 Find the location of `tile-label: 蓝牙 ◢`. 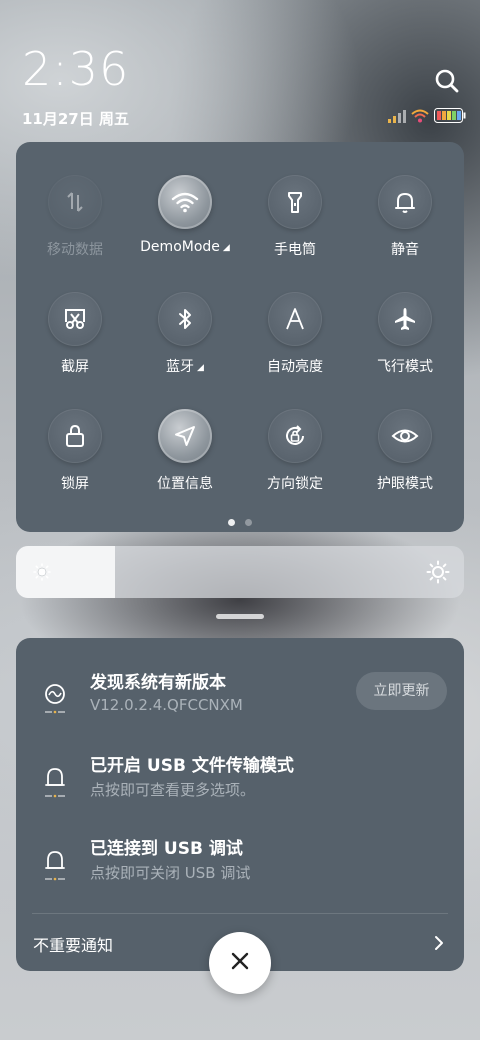

tile-label: 蓝牙 ◢ is located at coordinates (185, 366).